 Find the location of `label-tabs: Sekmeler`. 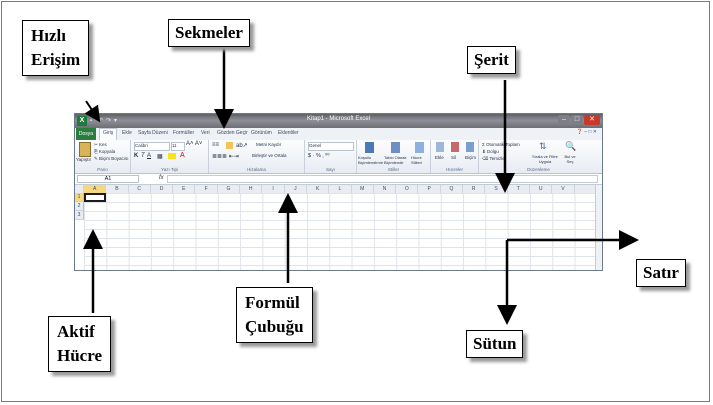

label-tabs: Sekmeler is located at coordinates (209, 33).